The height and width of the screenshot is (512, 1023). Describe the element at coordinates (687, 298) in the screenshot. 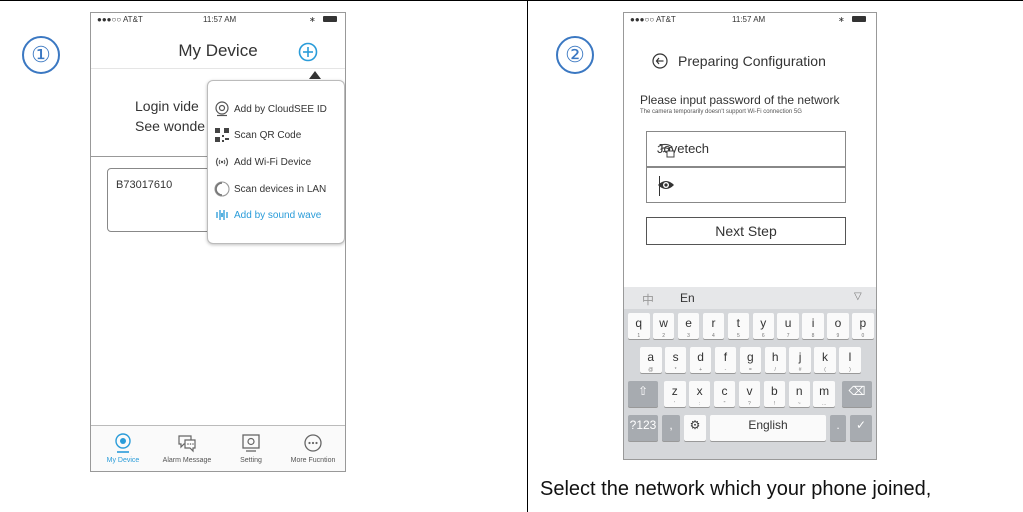

I see `lang-english: En` at that location.